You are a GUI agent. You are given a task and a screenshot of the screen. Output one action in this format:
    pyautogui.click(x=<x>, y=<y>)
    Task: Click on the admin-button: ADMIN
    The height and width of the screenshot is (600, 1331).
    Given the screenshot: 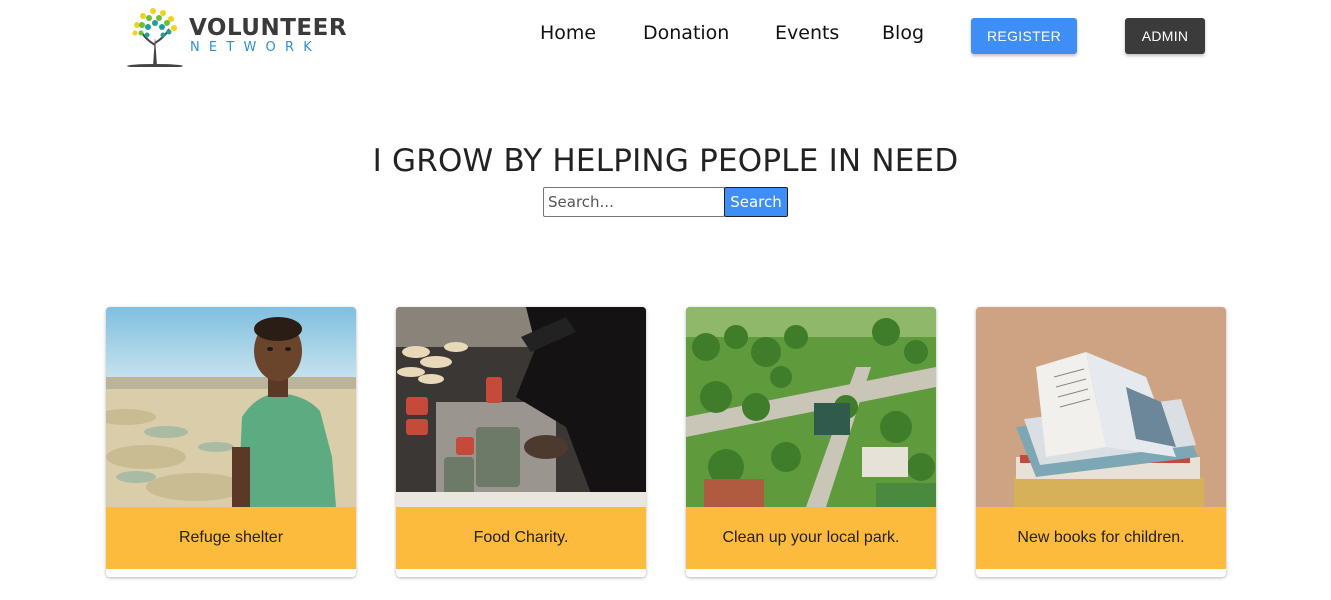 What is the action you would take?
    pyautogui.click(x=1165, y=36)
    